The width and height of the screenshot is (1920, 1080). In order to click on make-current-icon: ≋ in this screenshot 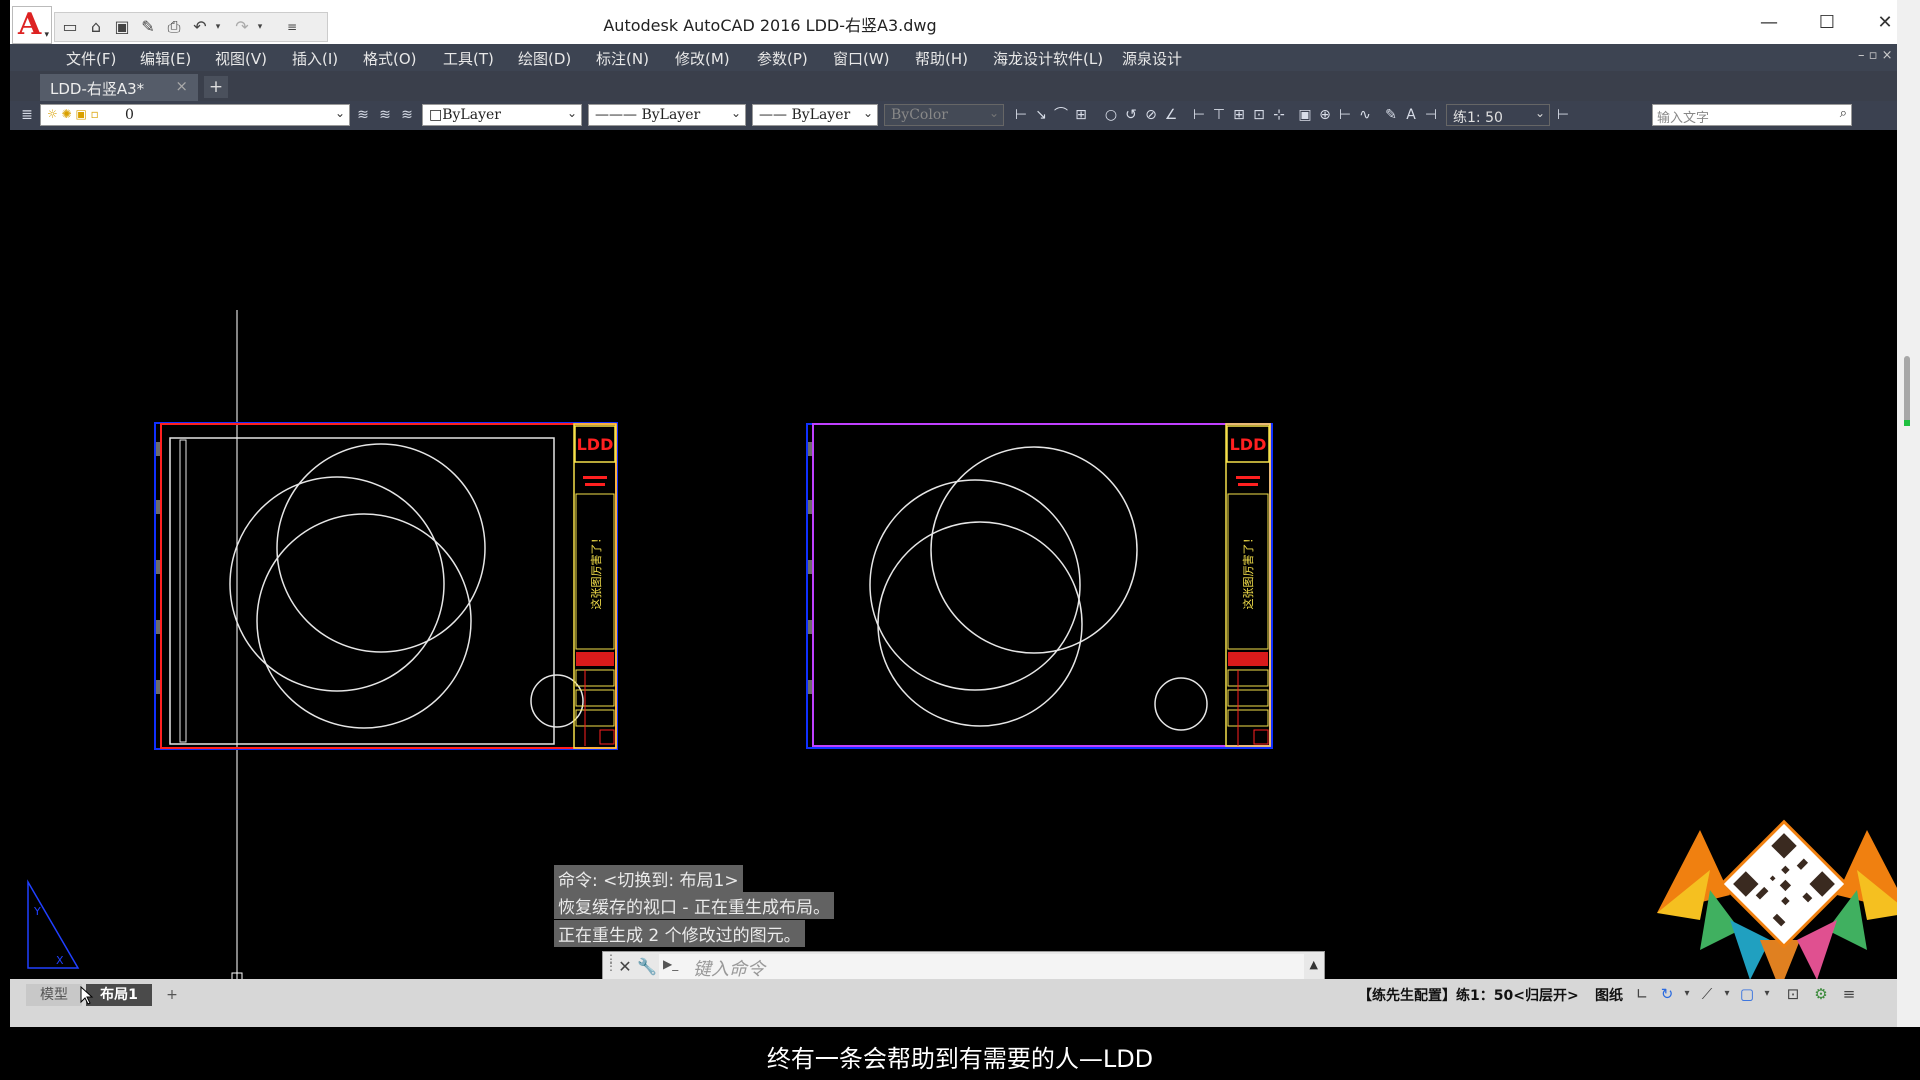, I will do `click(363, 115)`.